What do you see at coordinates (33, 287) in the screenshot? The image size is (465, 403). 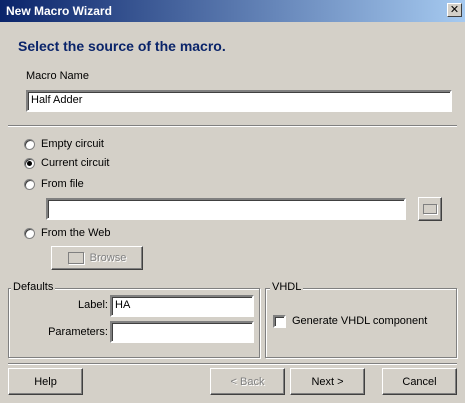 I see `defaults-group-title: Defaults` at bounding box center [33, 287].